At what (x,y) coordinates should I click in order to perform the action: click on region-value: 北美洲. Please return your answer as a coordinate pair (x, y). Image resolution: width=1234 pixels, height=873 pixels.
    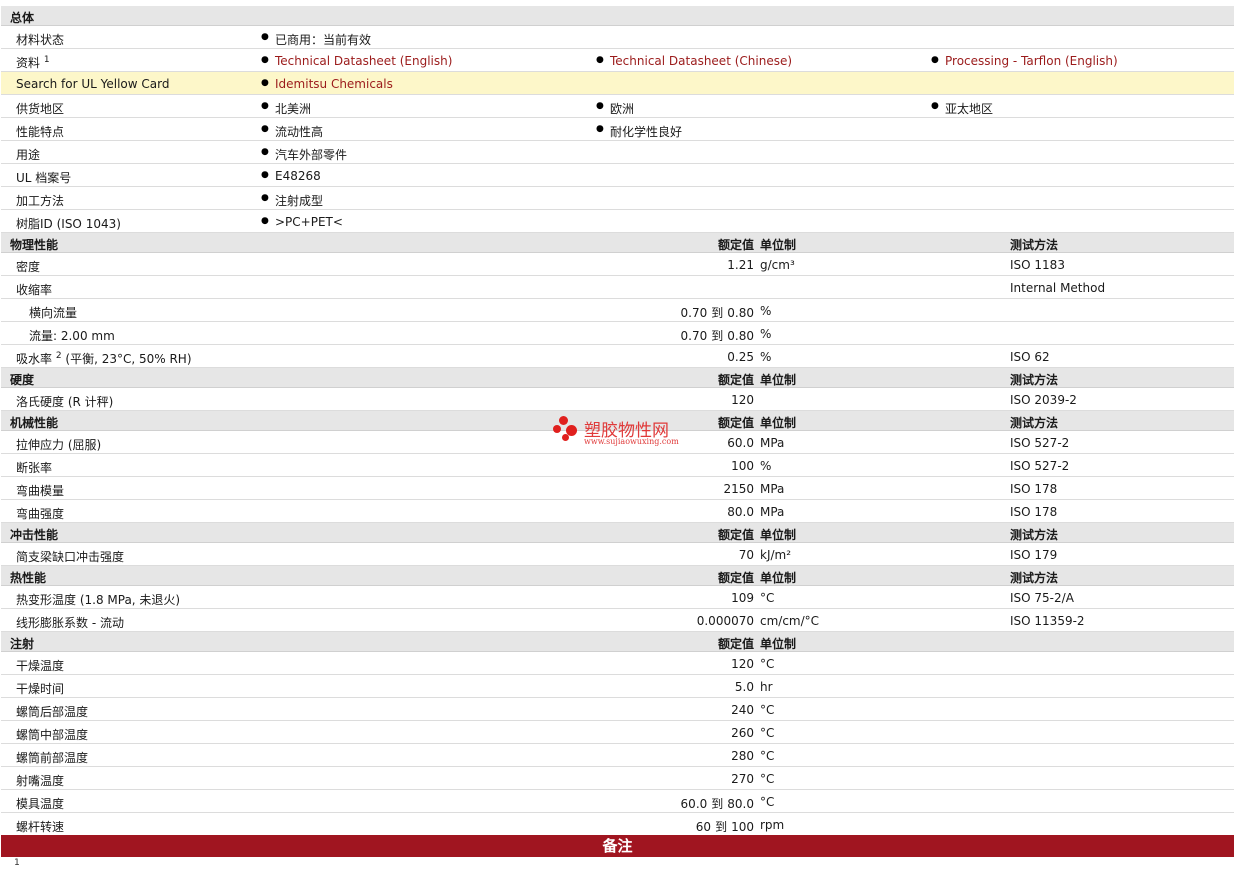
    Looking at the image, I should click on (286, 108).